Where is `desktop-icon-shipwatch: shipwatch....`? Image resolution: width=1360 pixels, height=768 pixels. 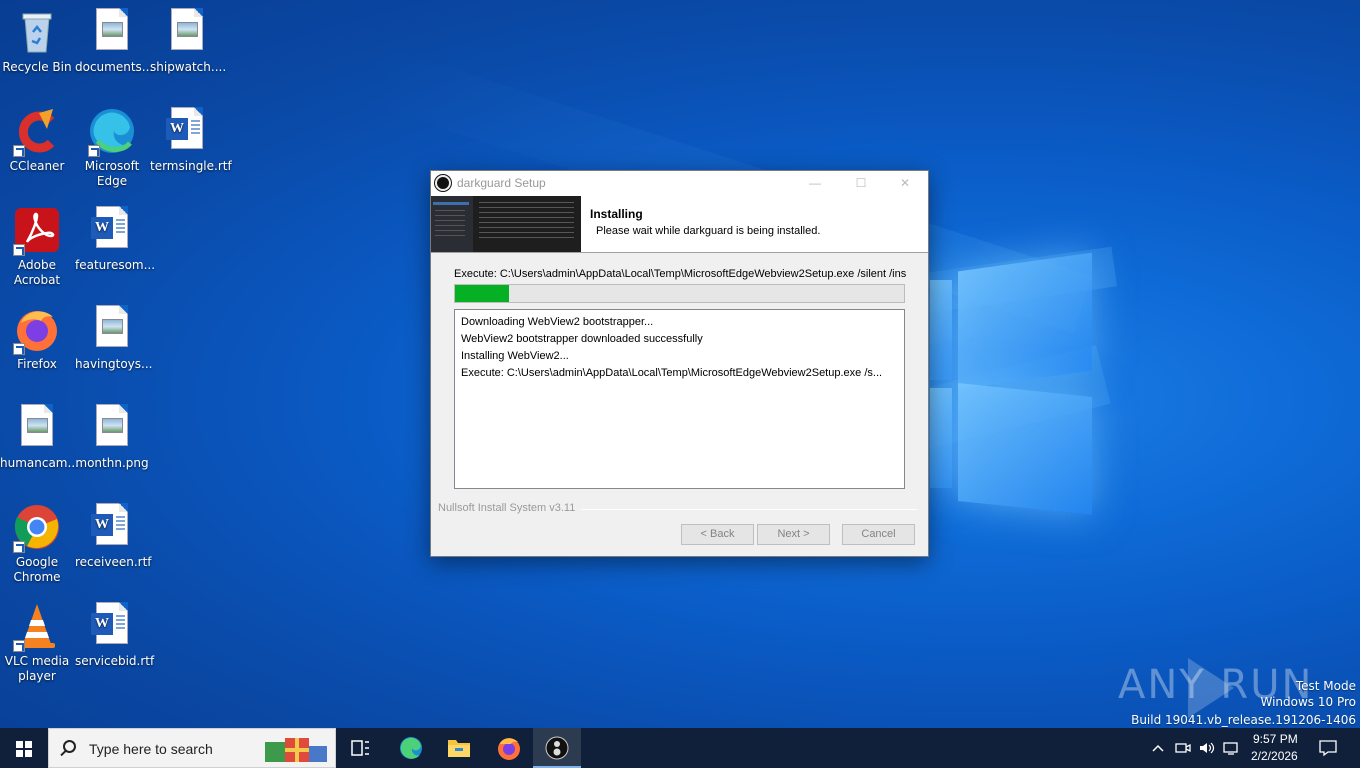
desktop-icon-shipwatch: shipwatch.... is located at coordinates (188, 41).